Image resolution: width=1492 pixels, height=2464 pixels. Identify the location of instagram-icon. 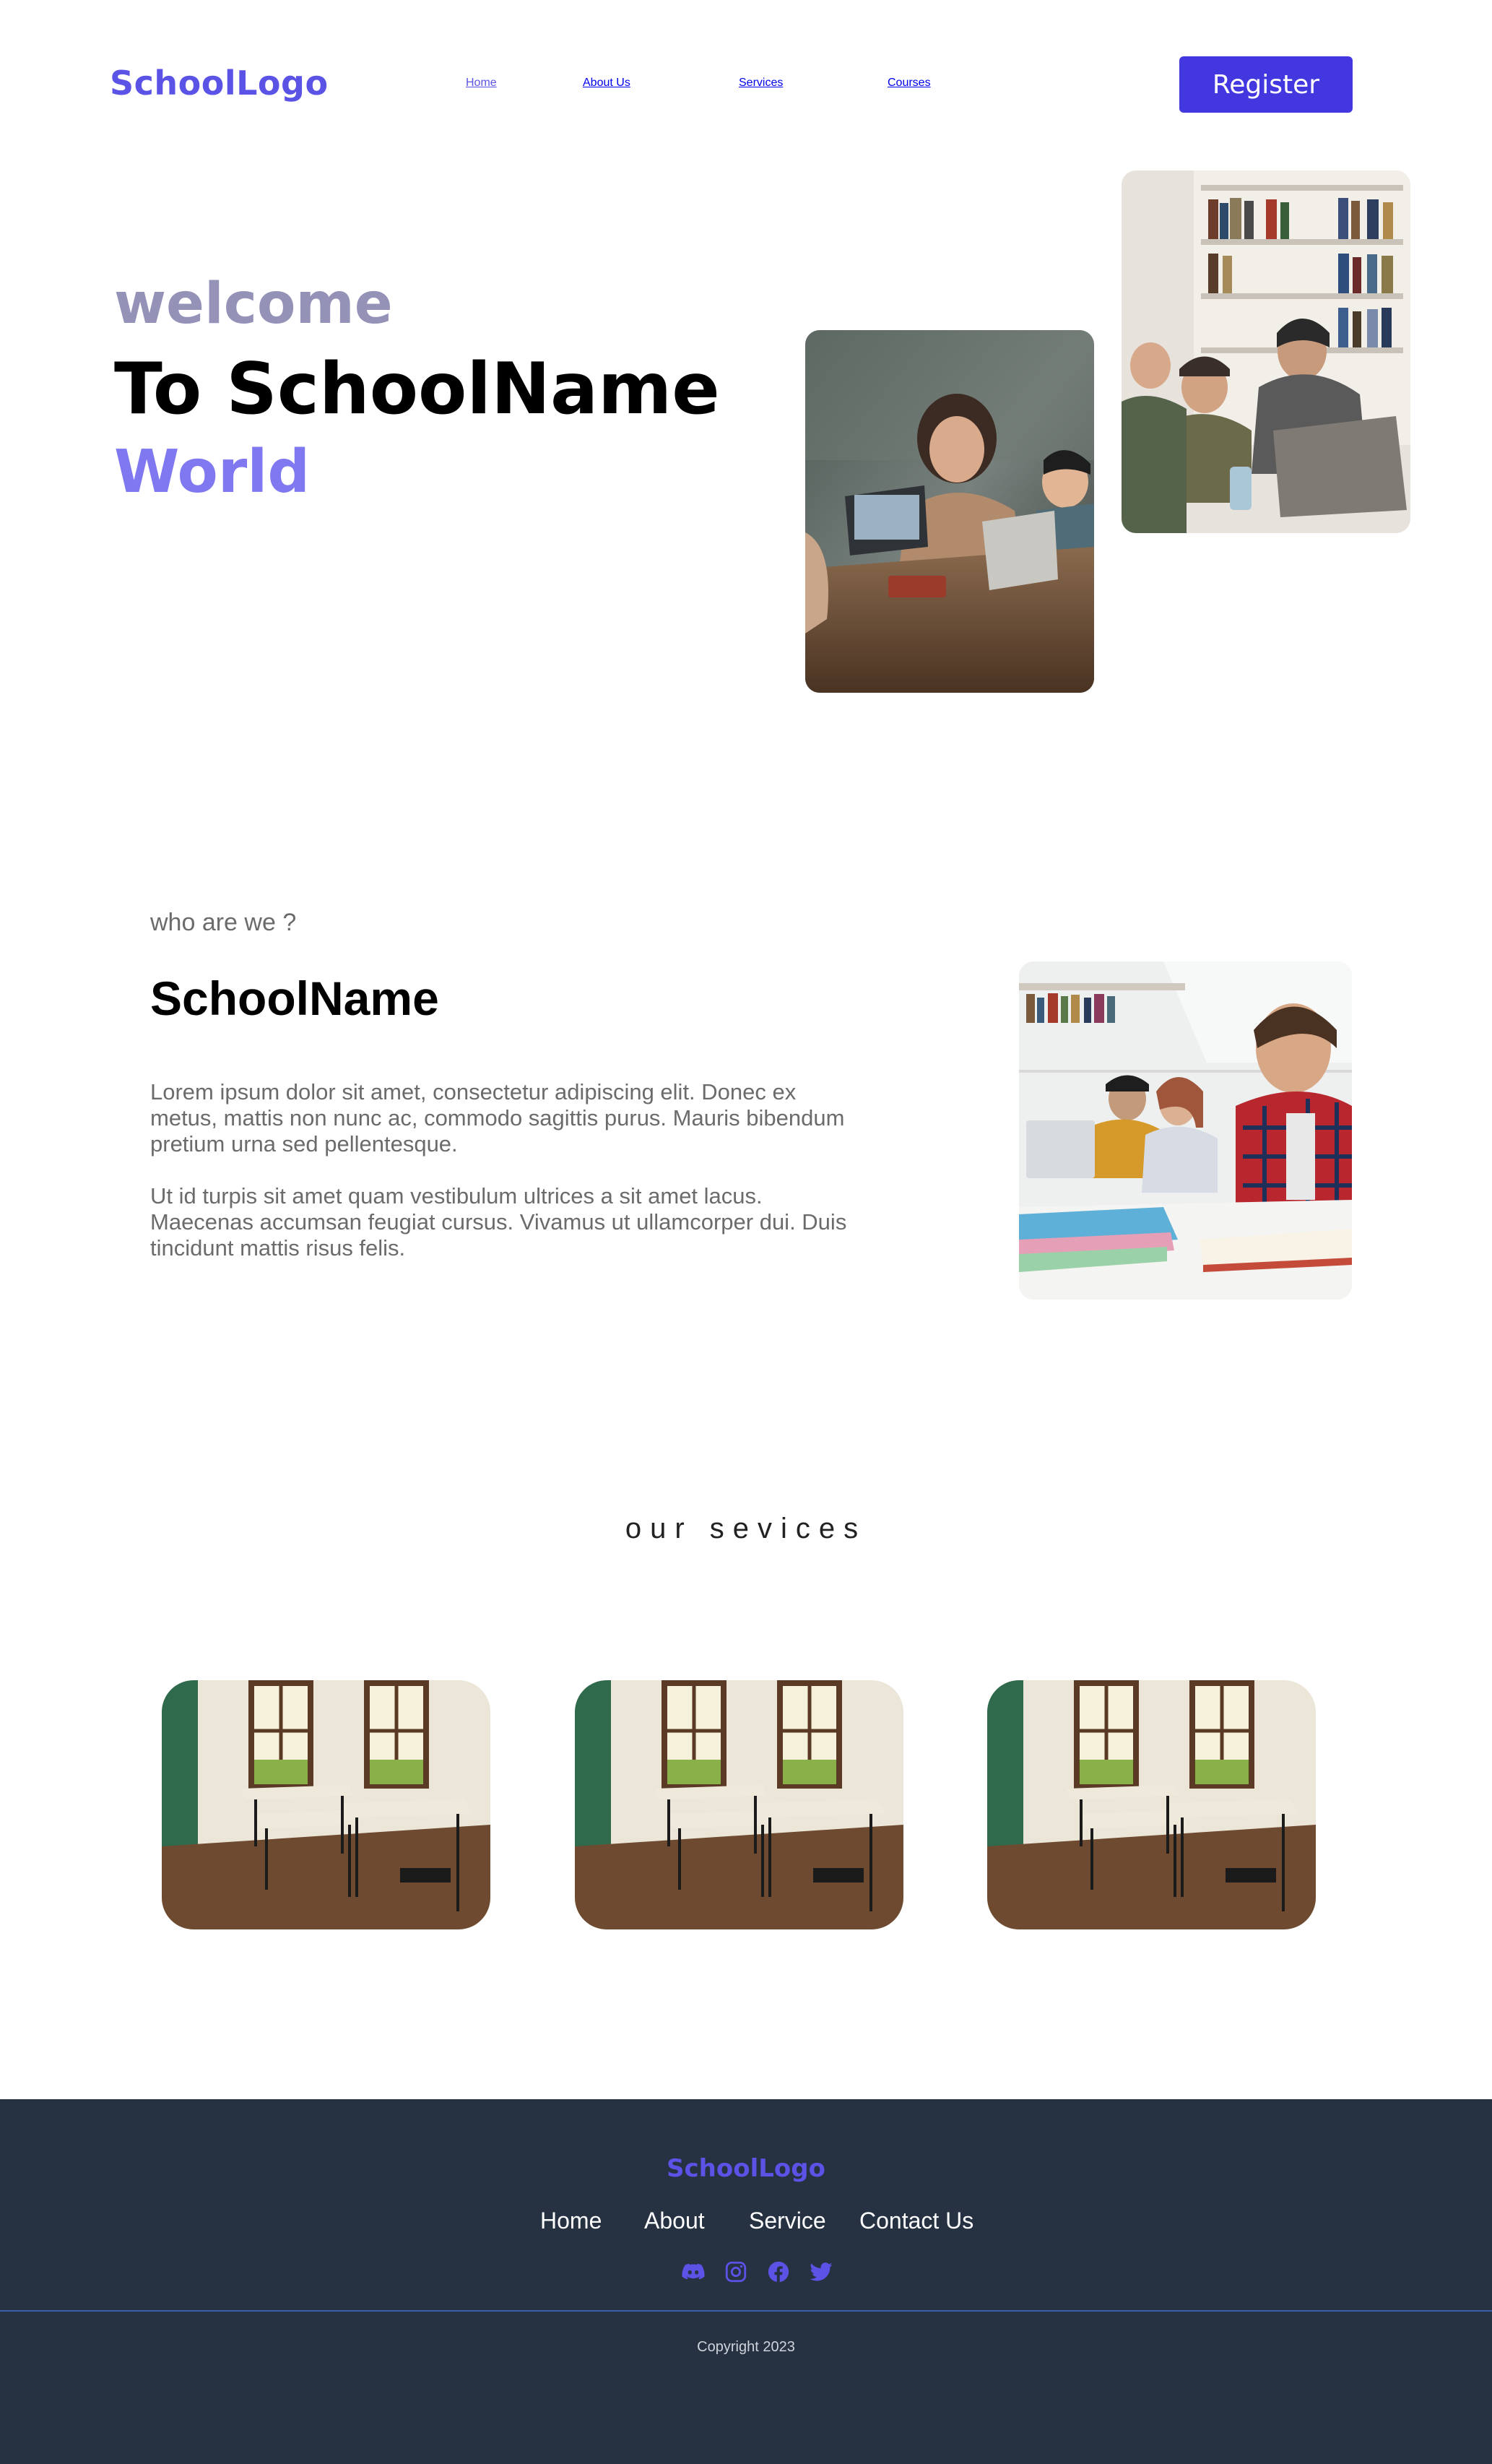
(736, 2272).